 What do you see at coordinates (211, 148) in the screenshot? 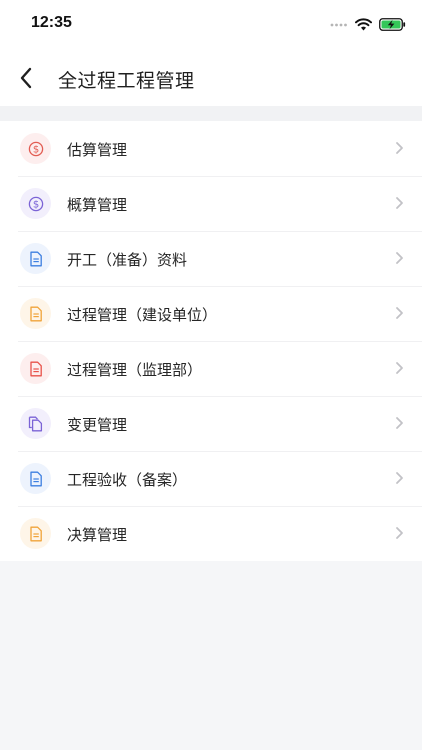
I see `menu-item-estimate: $ 估算管理` at bounding box center [211, 148].